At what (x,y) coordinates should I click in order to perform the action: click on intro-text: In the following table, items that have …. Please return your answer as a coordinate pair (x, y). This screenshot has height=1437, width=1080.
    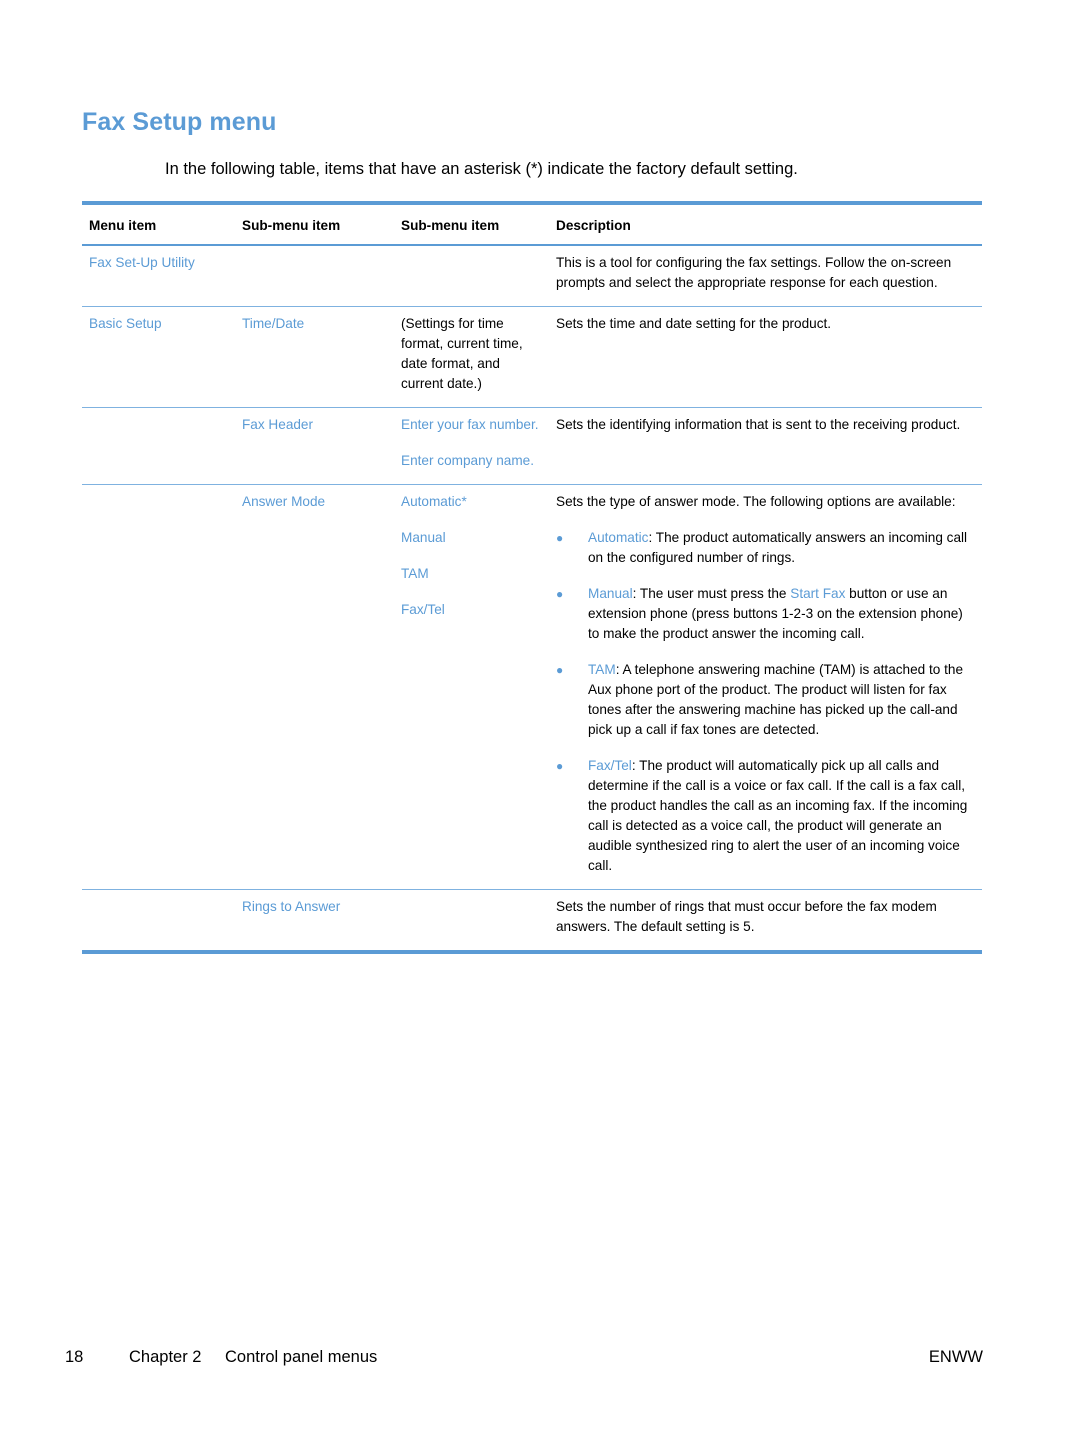
    Looking at the image, I should click on (481, 169).